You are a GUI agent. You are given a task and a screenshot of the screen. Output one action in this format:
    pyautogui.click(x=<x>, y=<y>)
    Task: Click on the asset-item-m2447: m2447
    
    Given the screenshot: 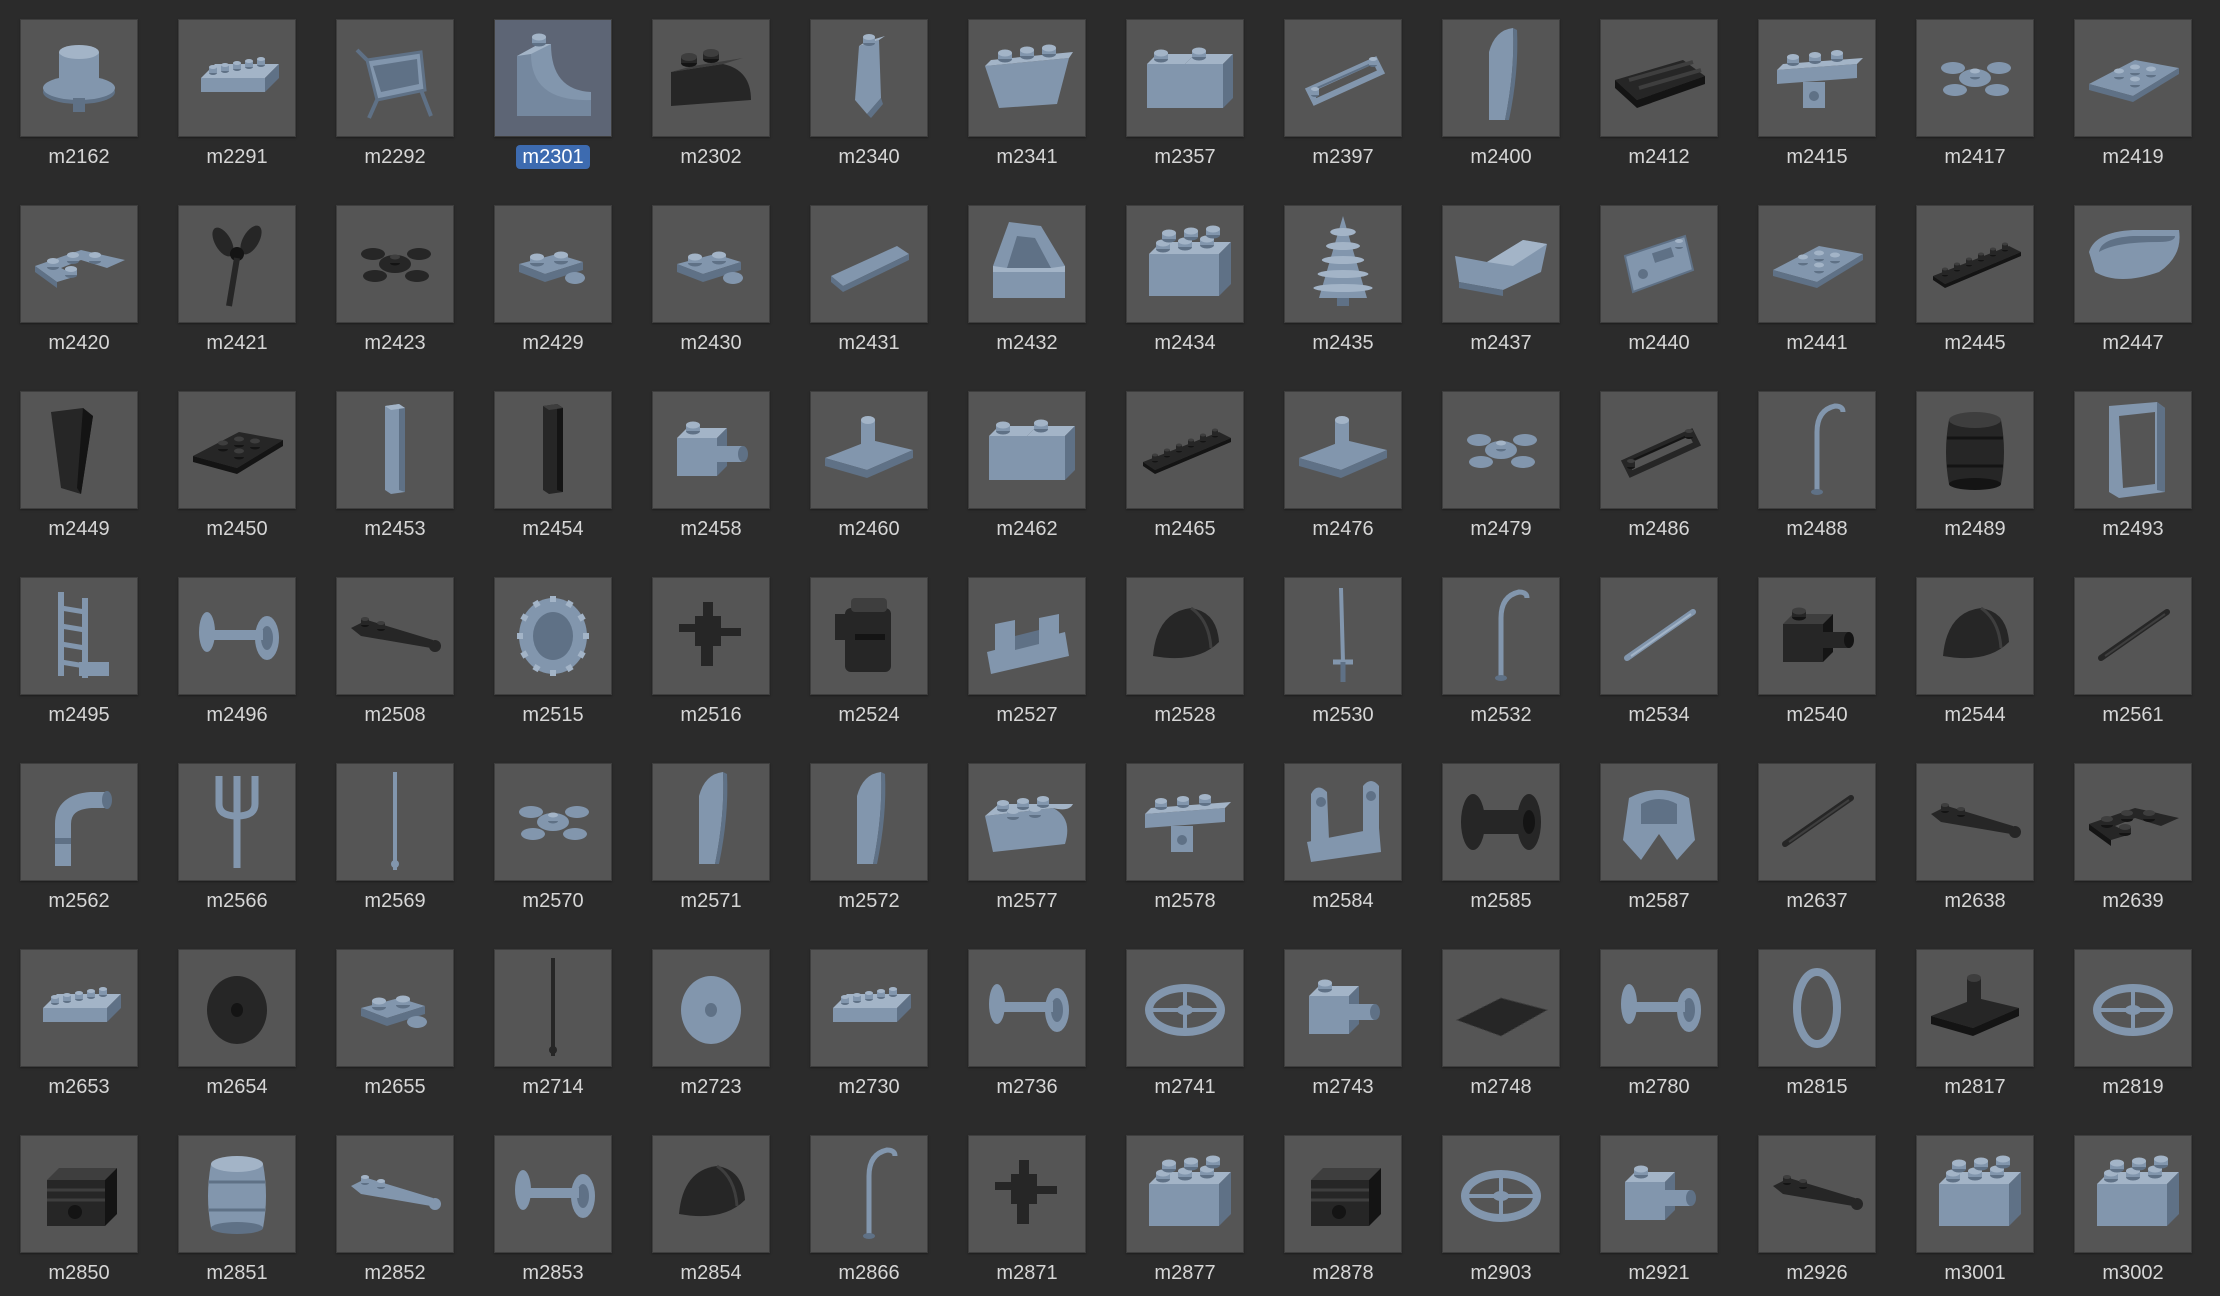 What is the action you would take?
    pyautogui.click(x=2133, y=271)
    